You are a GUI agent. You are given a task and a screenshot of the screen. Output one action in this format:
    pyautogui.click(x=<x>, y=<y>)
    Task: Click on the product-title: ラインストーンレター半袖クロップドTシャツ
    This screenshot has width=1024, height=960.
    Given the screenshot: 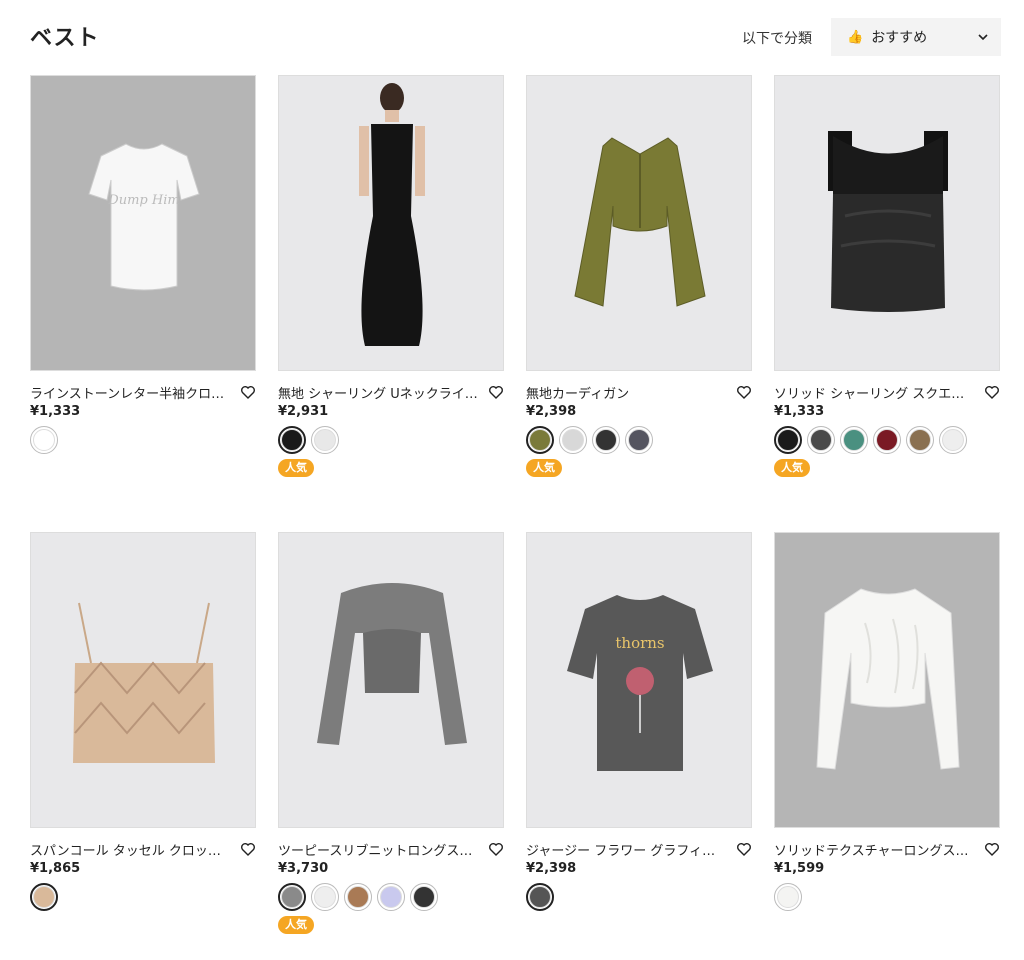 What is the action you would take?
    pyautogui.click(x=135, y=392)
    